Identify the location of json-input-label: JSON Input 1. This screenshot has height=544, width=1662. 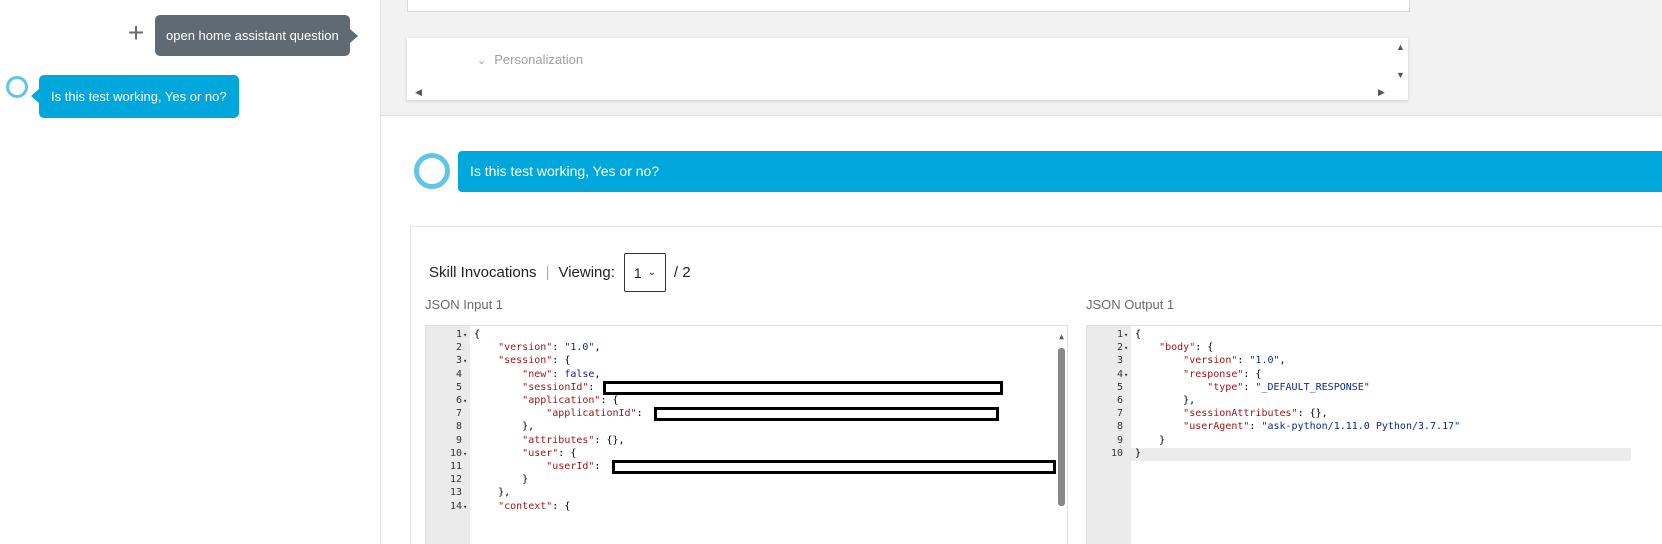
(464, 304).